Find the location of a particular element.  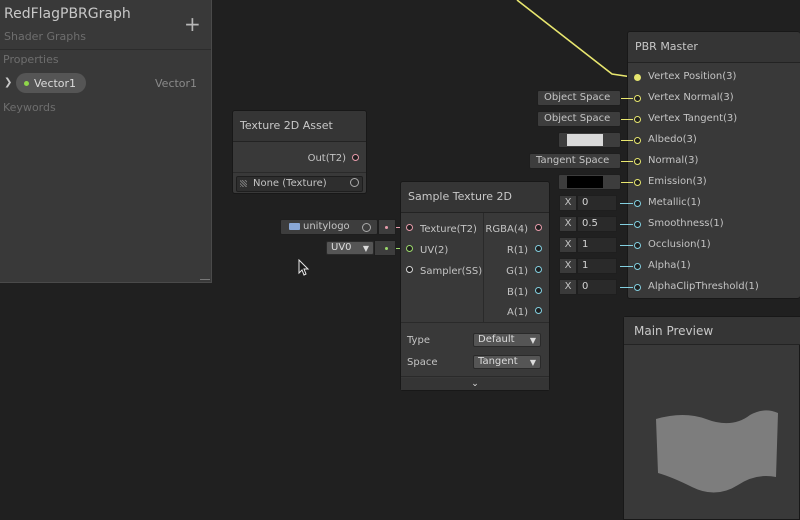

alpha-clip-threshold-slot-label: AlphaClipThreshold(1) is located at coordinates (703, 286).